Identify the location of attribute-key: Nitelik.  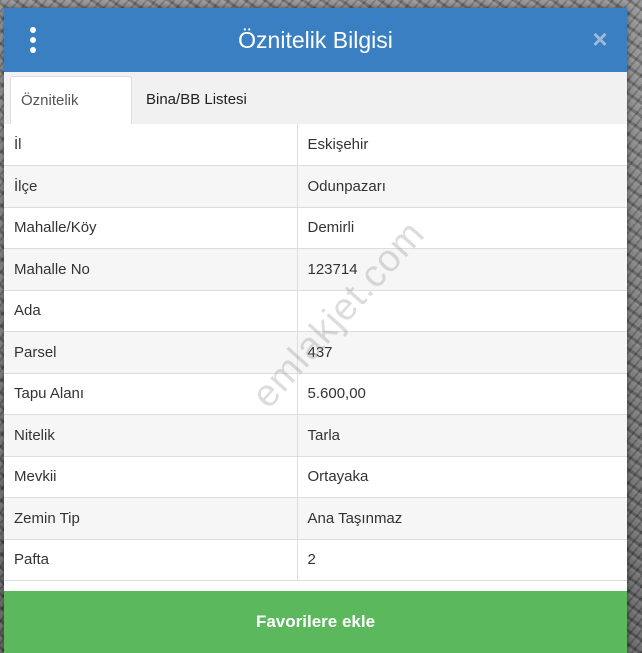
(151, 435).